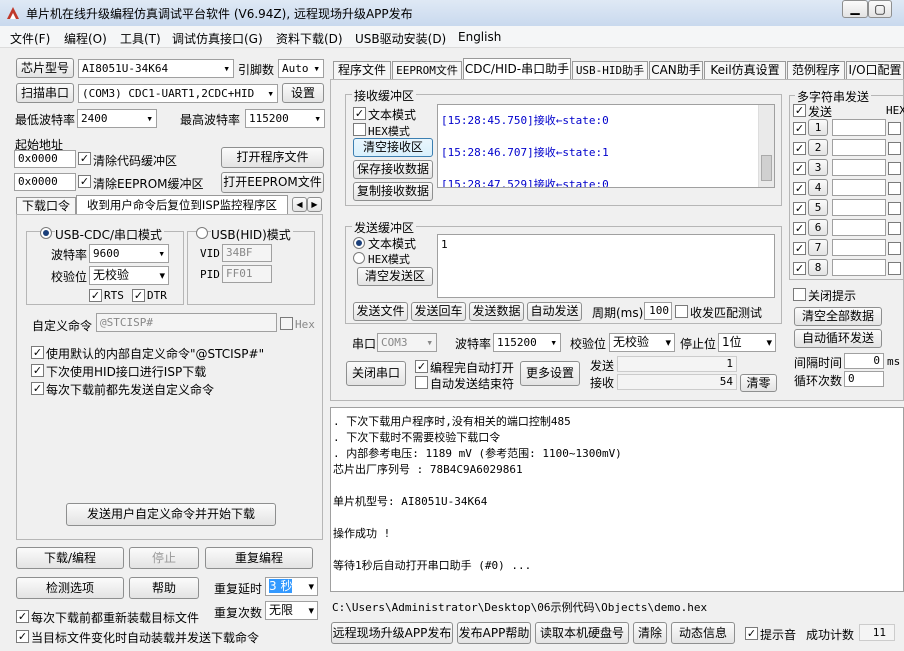 The width and height of the screenshot is (904, 651). I want to click on multi-row-send-button: 5, so click(818, 207).